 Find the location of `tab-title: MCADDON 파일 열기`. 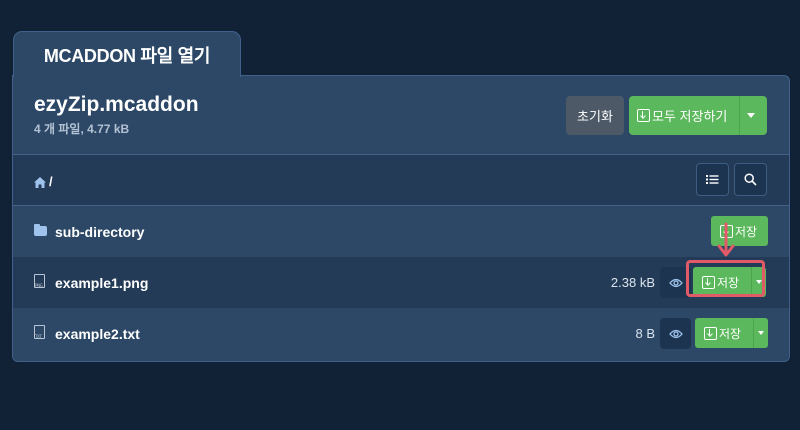

tab-title: MCADDON 파일 열기 is located at coordinates (127, 55).